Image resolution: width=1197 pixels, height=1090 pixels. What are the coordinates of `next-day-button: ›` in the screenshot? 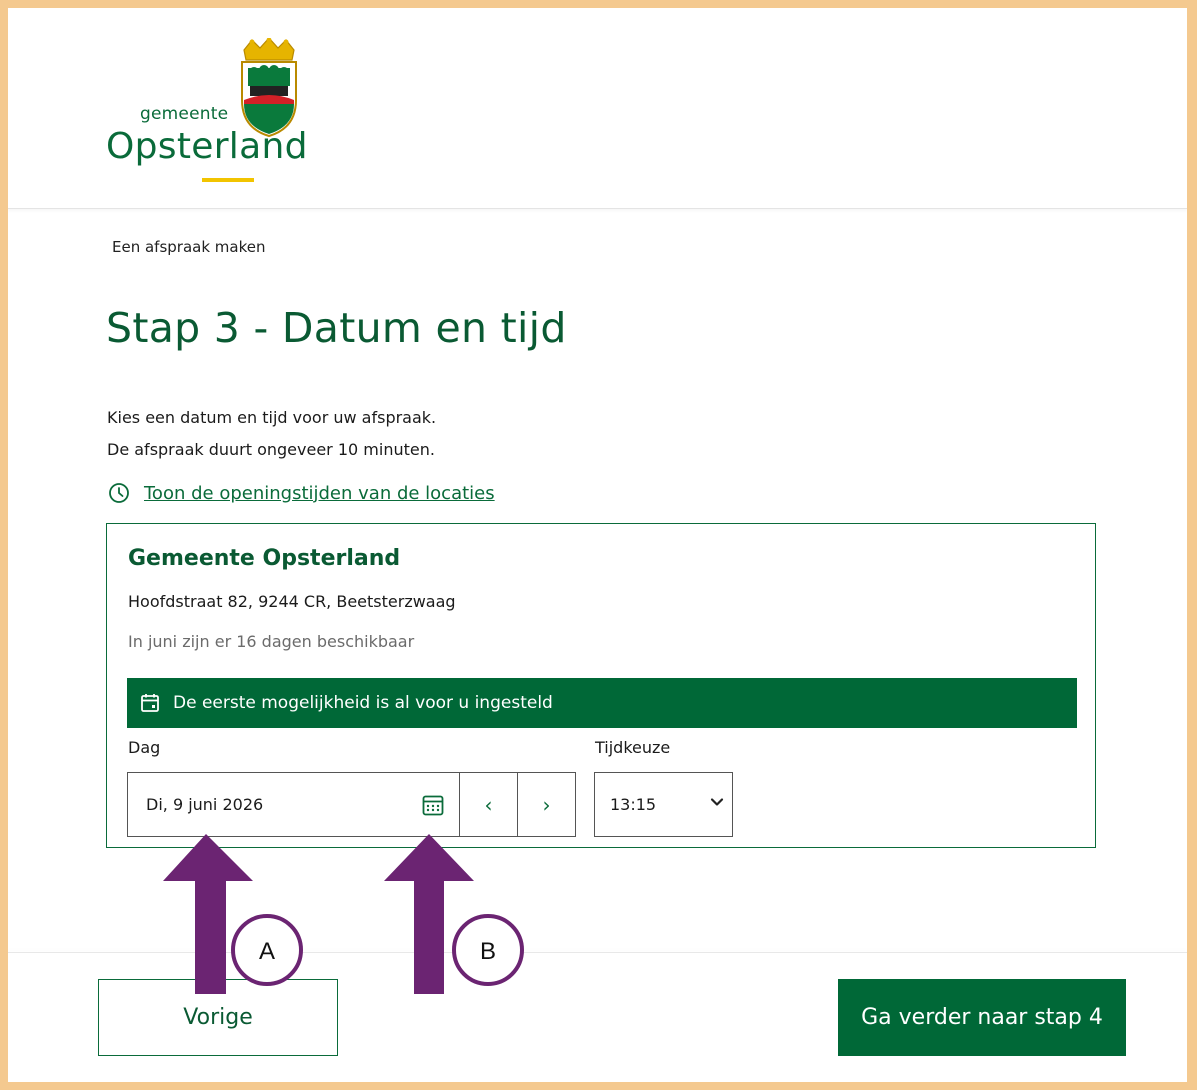 It's located at (546, 804).